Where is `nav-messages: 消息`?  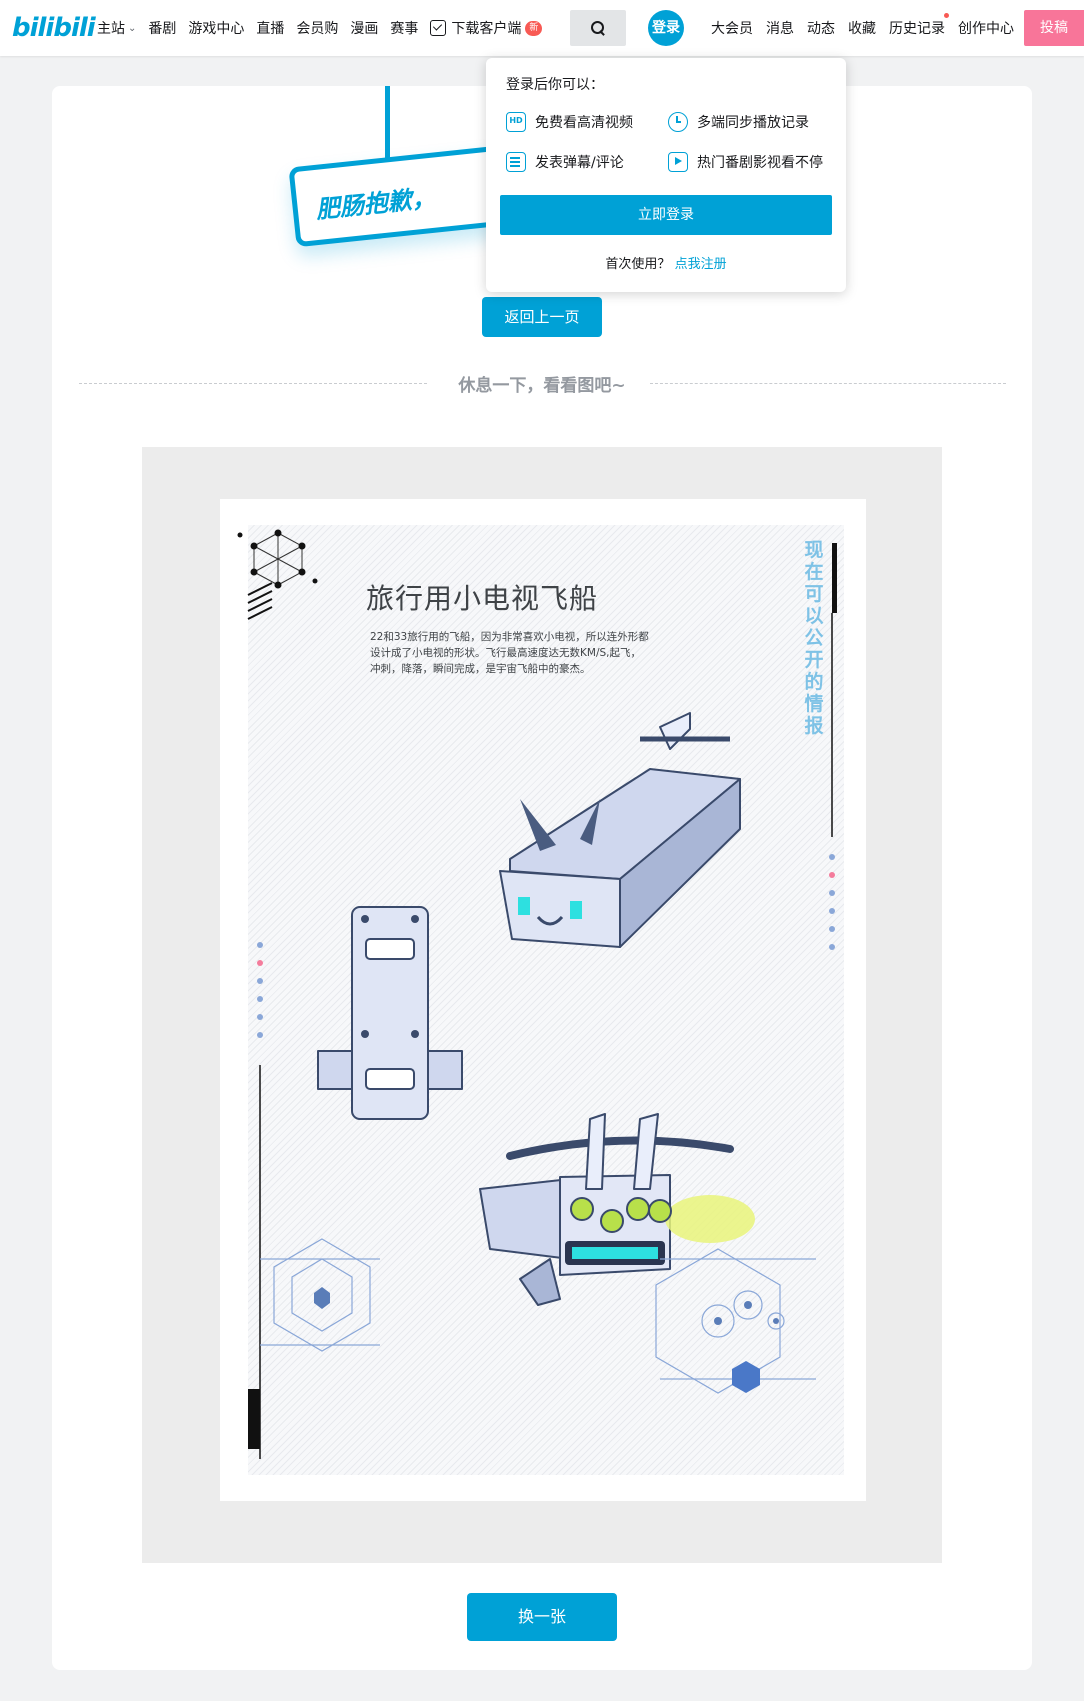
nav-messages: 消息 is located at coordinates (780, 28).